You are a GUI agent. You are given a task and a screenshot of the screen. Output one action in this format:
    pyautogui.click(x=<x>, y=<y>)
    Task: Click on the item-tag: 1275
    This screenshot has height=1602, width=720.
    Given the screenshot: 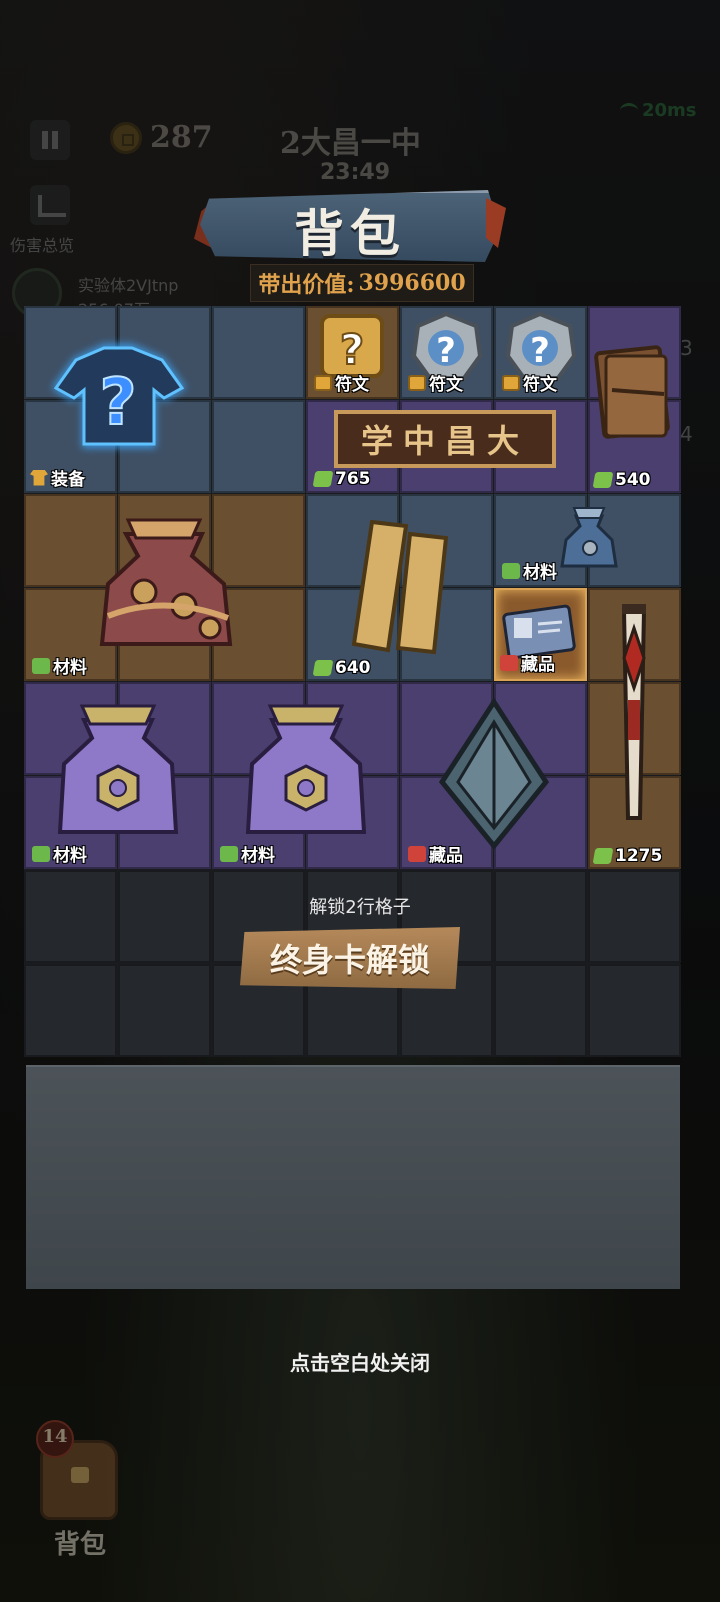 What is the action you would take?
    pyautogui.click(x=627, y=856)
    